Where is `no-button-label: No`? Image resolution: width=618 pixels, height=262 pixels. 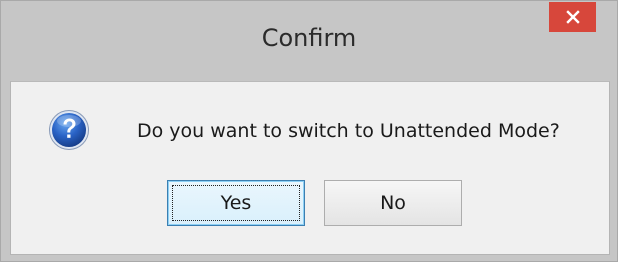 no-button-label: No is located at coordinates (393, 203).